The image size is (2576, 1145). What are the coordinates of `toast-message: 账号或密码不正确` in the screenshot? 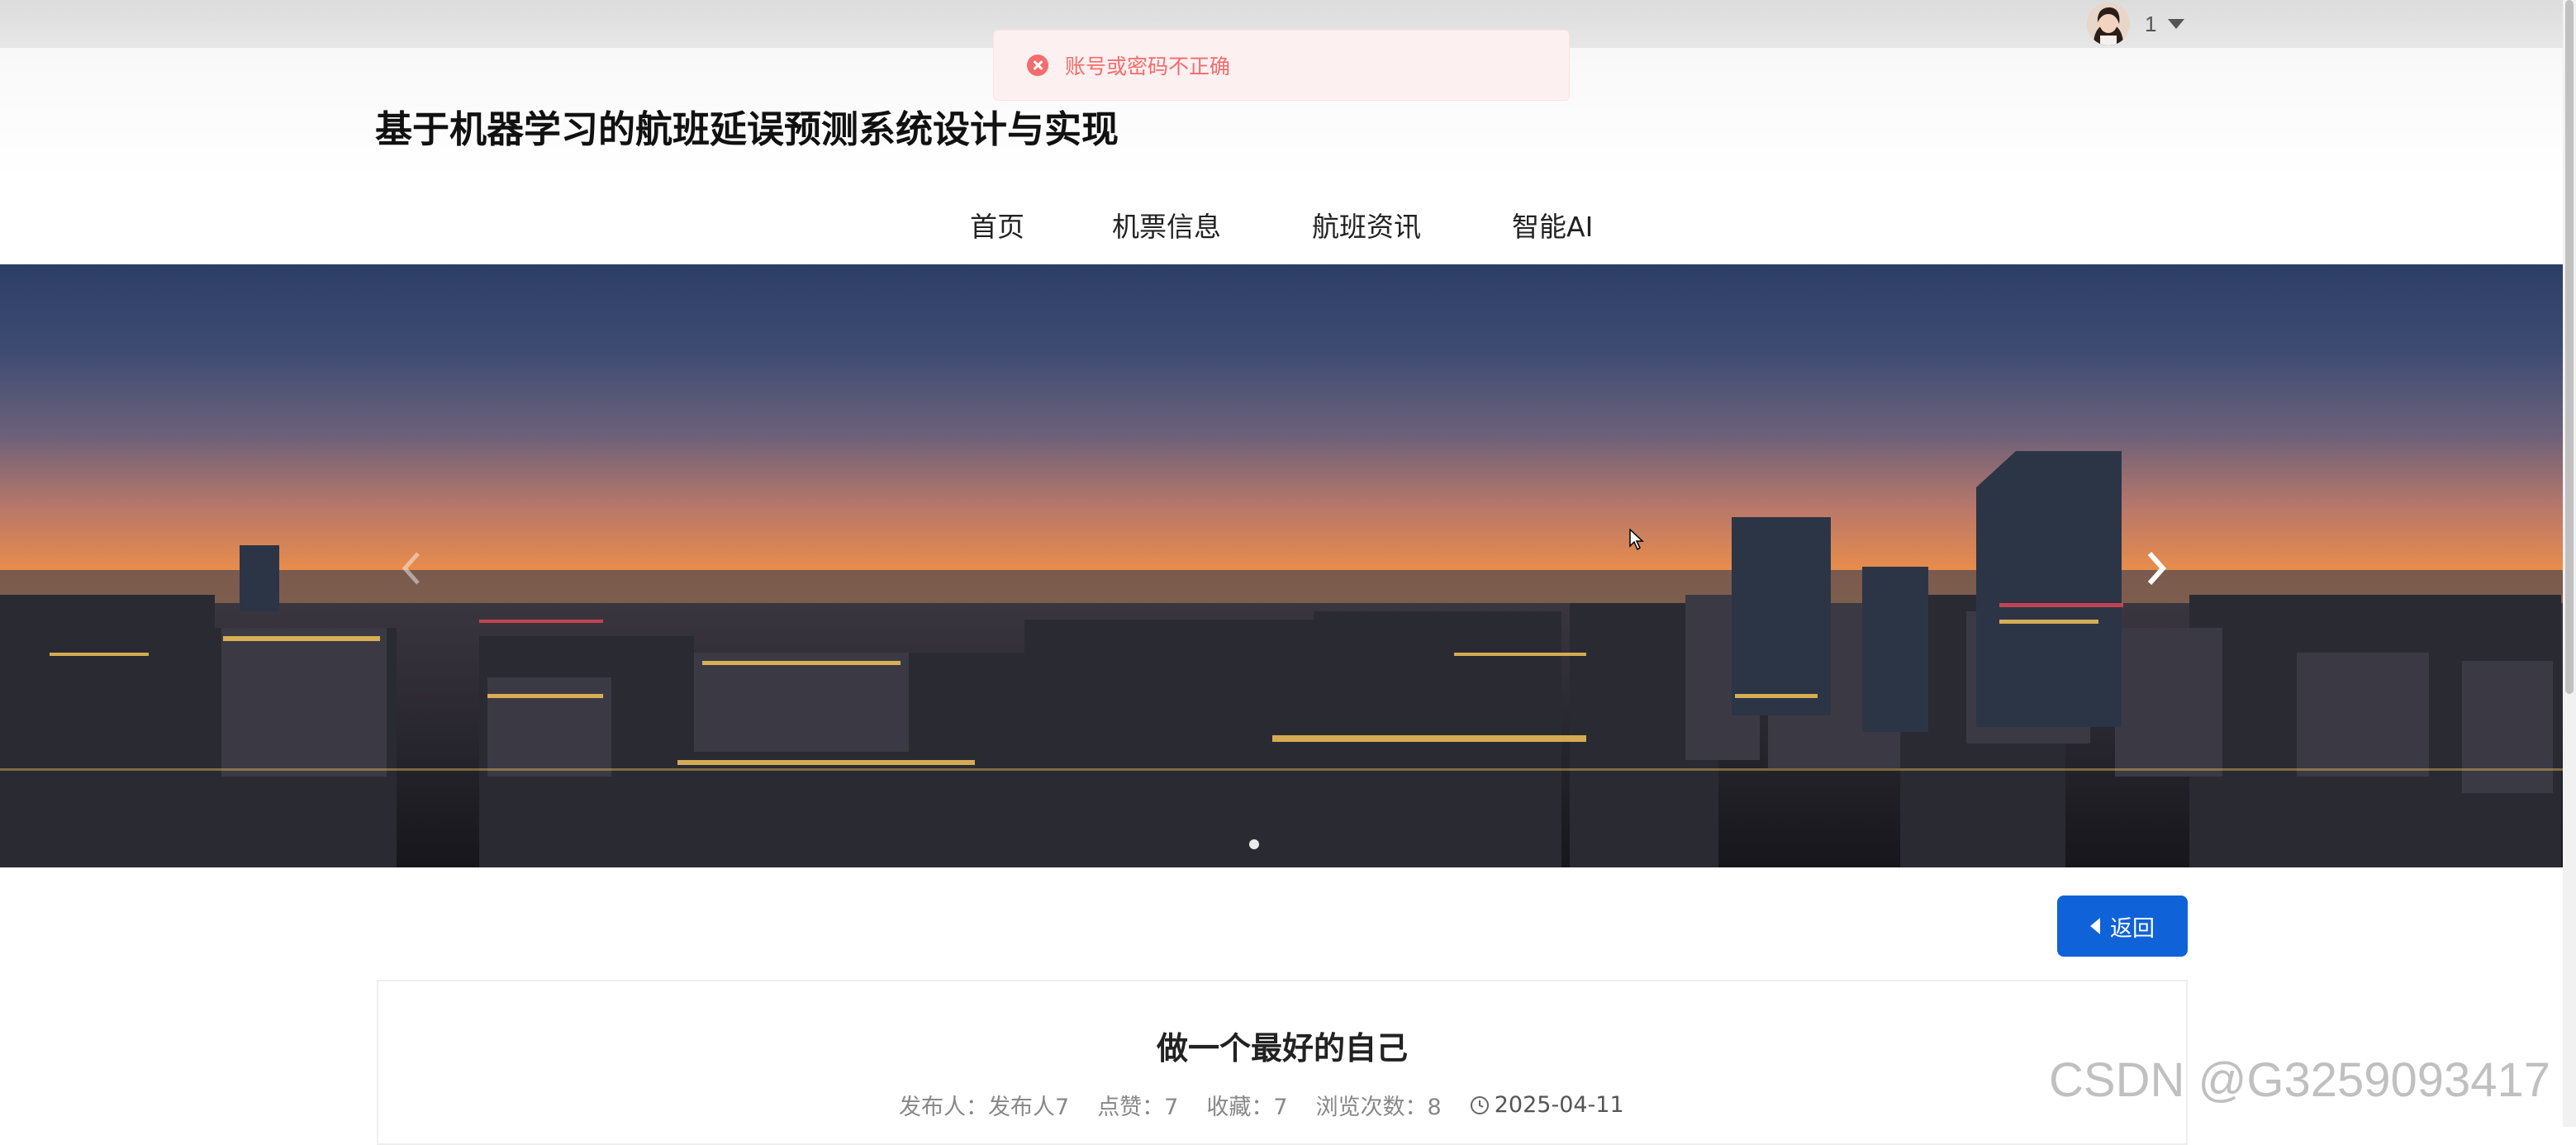 It's located at (1148, 66).